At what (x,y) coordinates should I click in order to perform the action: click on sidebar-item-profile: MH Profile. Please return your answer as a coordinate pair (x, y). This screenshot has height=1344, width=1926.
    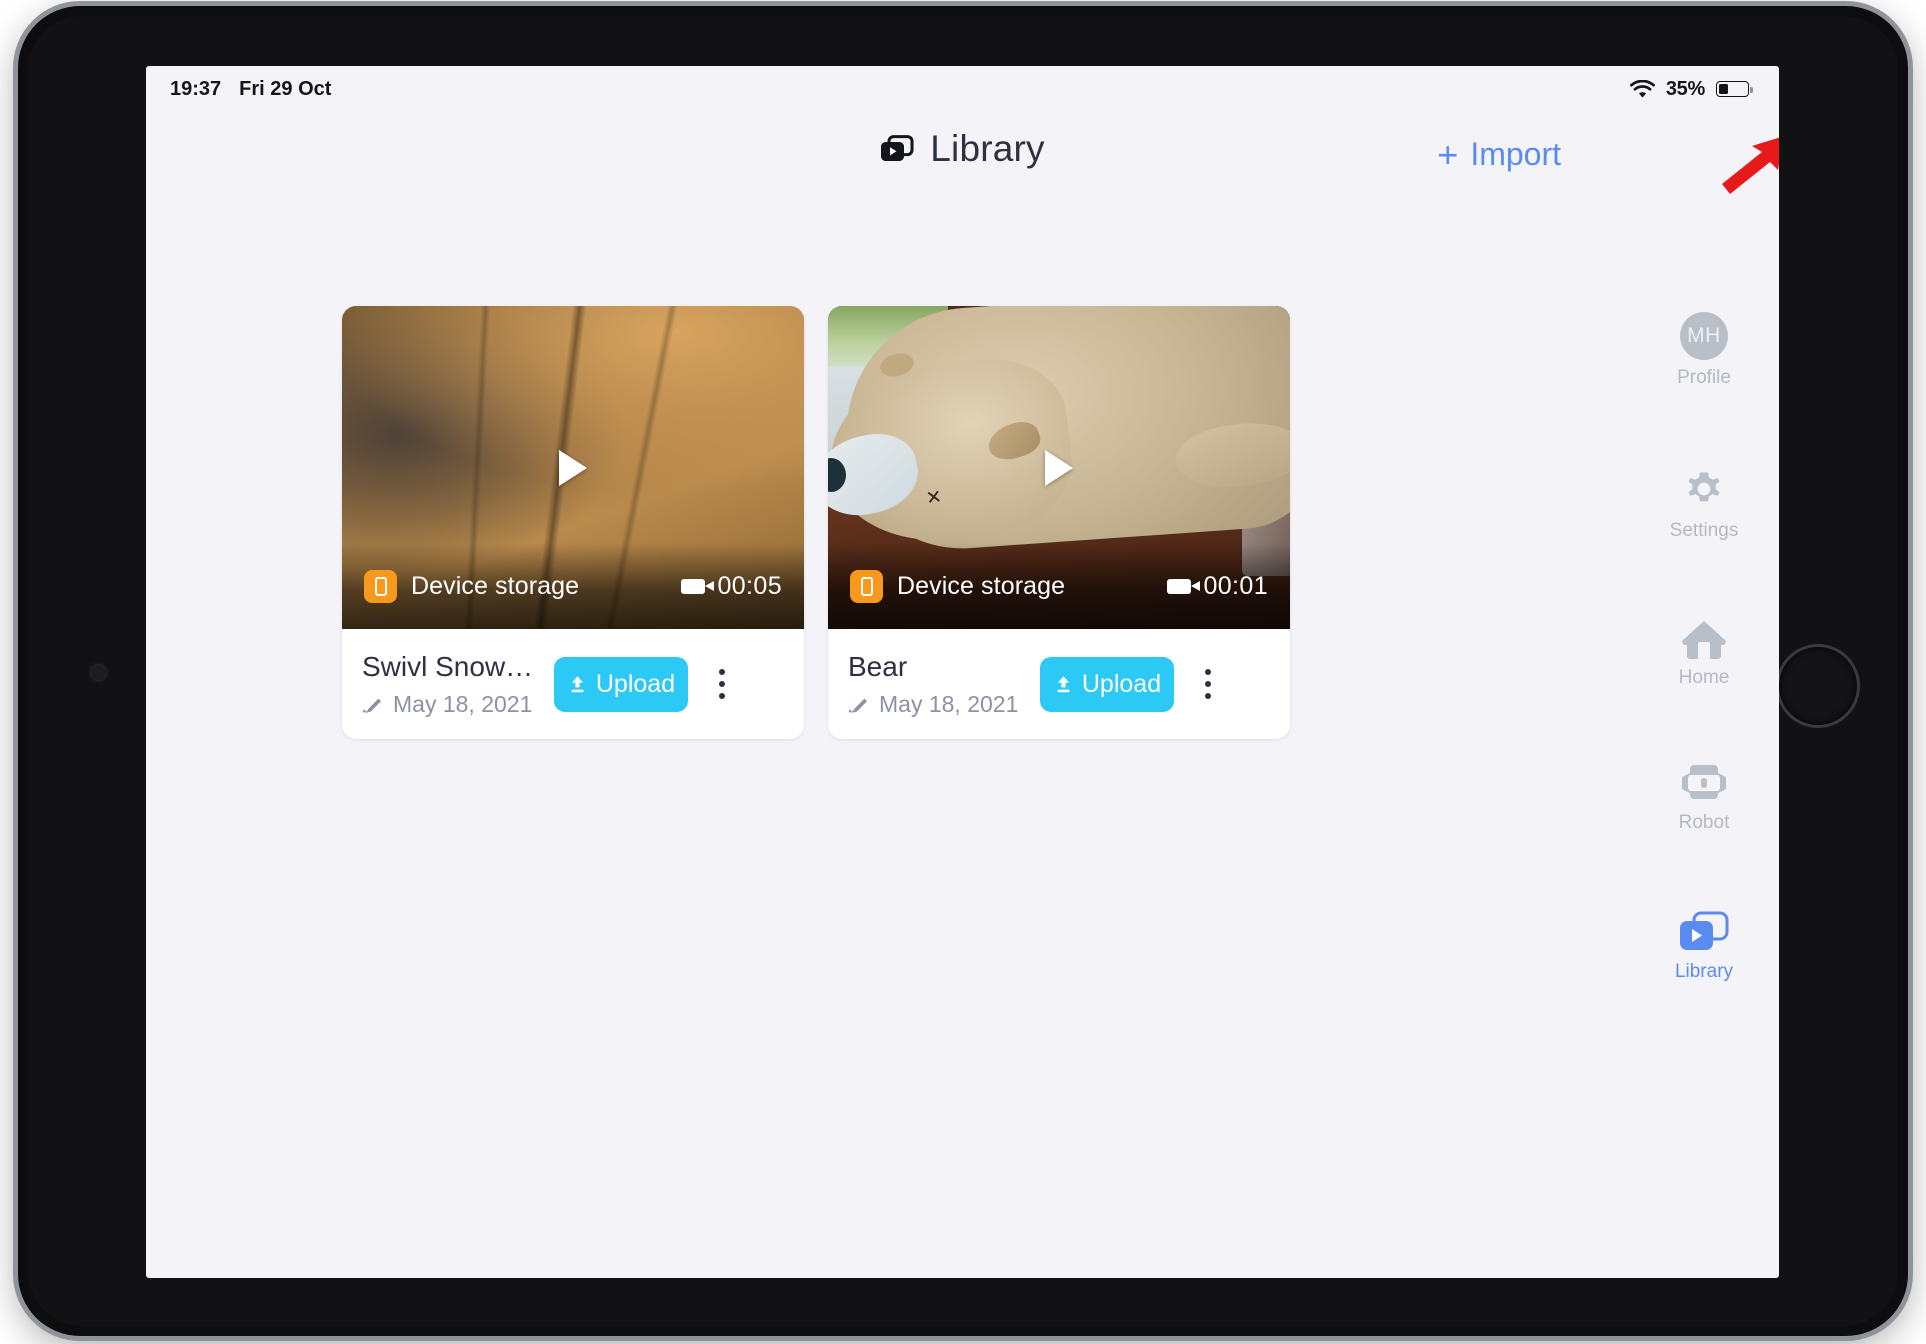
    Looking at the image, I should click on (1704, 350).